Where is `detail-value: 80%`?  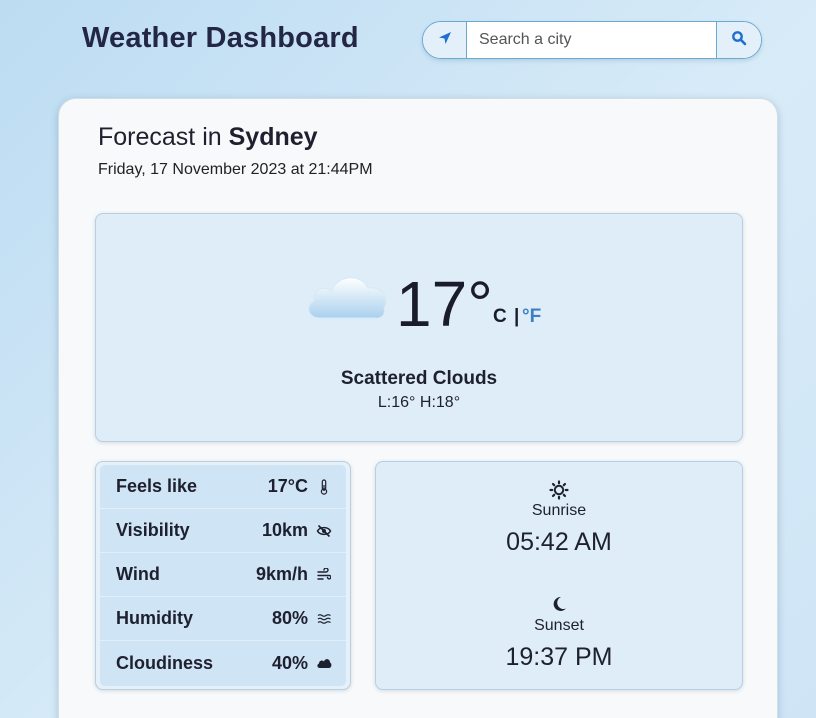 detail-value: 80% is located at coordinates (289, 618).